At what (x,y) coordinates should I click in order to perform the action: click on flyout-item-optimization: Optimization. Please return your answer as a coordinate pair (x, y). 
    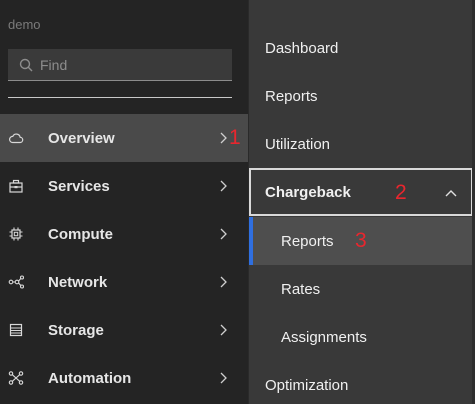
    Looking at the image, I should click on (361, 382).